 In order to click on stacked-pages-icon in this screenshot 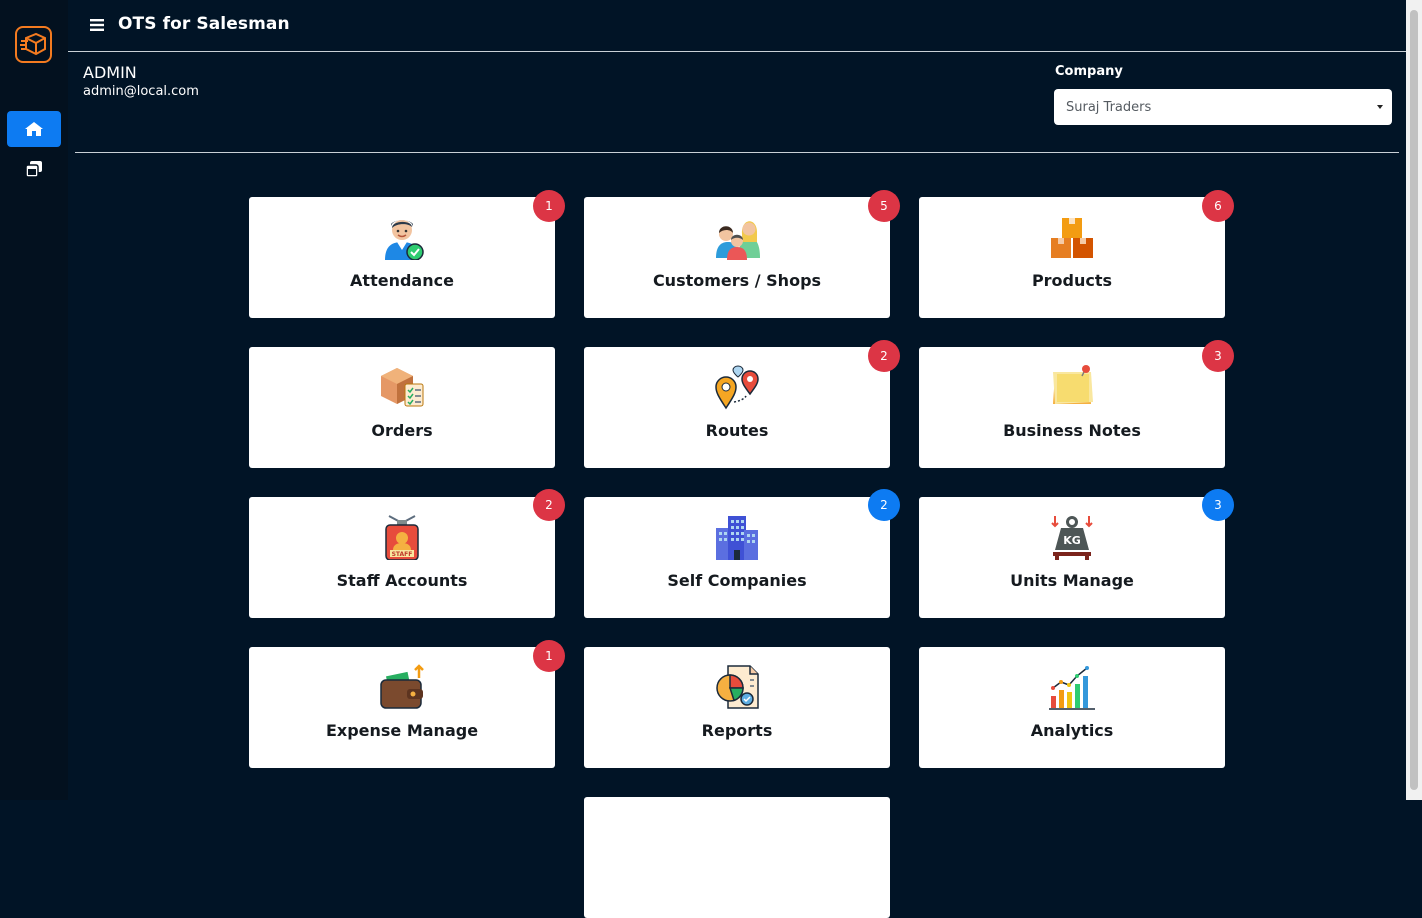, I will do `click(33, 169)`.